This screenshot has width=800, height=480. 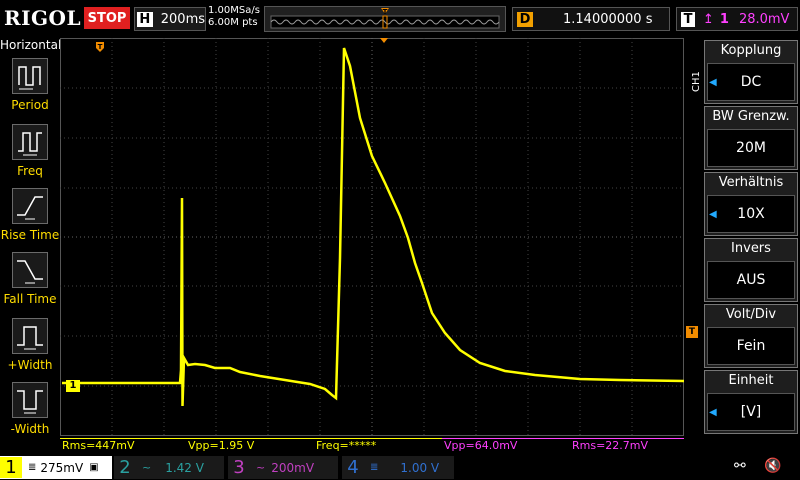 What do you see at coordinates (31, 45) in the screenshot?
I see `menu-title: Horizontal` at bounding box center [31, 45].